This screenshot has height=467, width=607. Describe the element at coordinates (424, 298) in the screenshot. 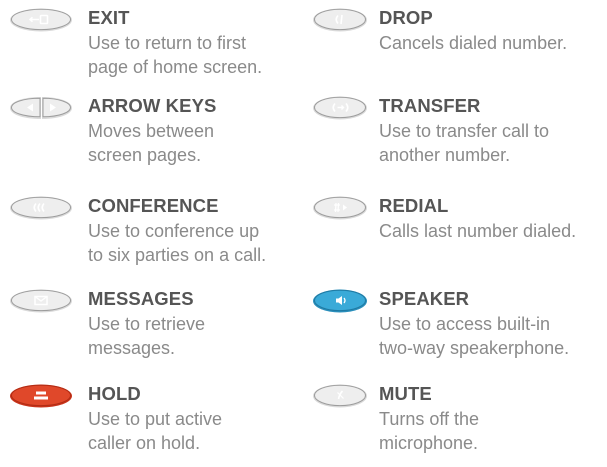

I see `key-title: SPEAKER` at that location.